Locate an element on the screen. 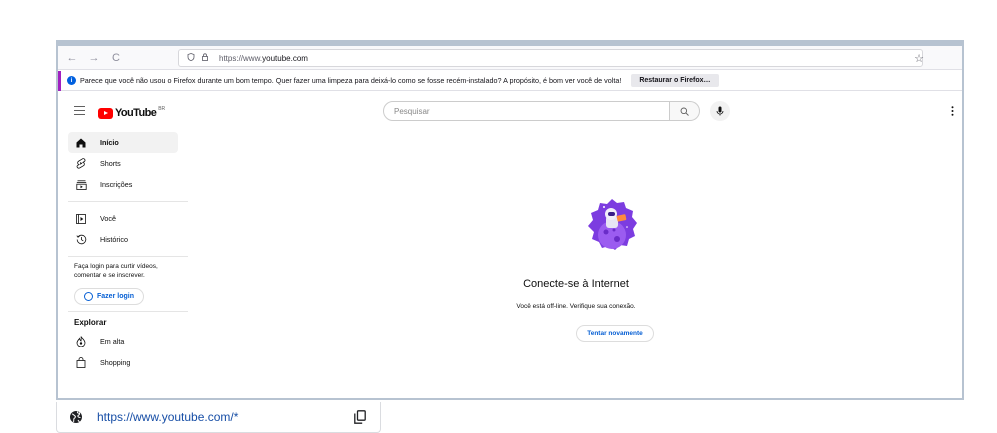 The width and height of the screenshot is (997, 433). voice-search-button is located at coordinates (720, 111).